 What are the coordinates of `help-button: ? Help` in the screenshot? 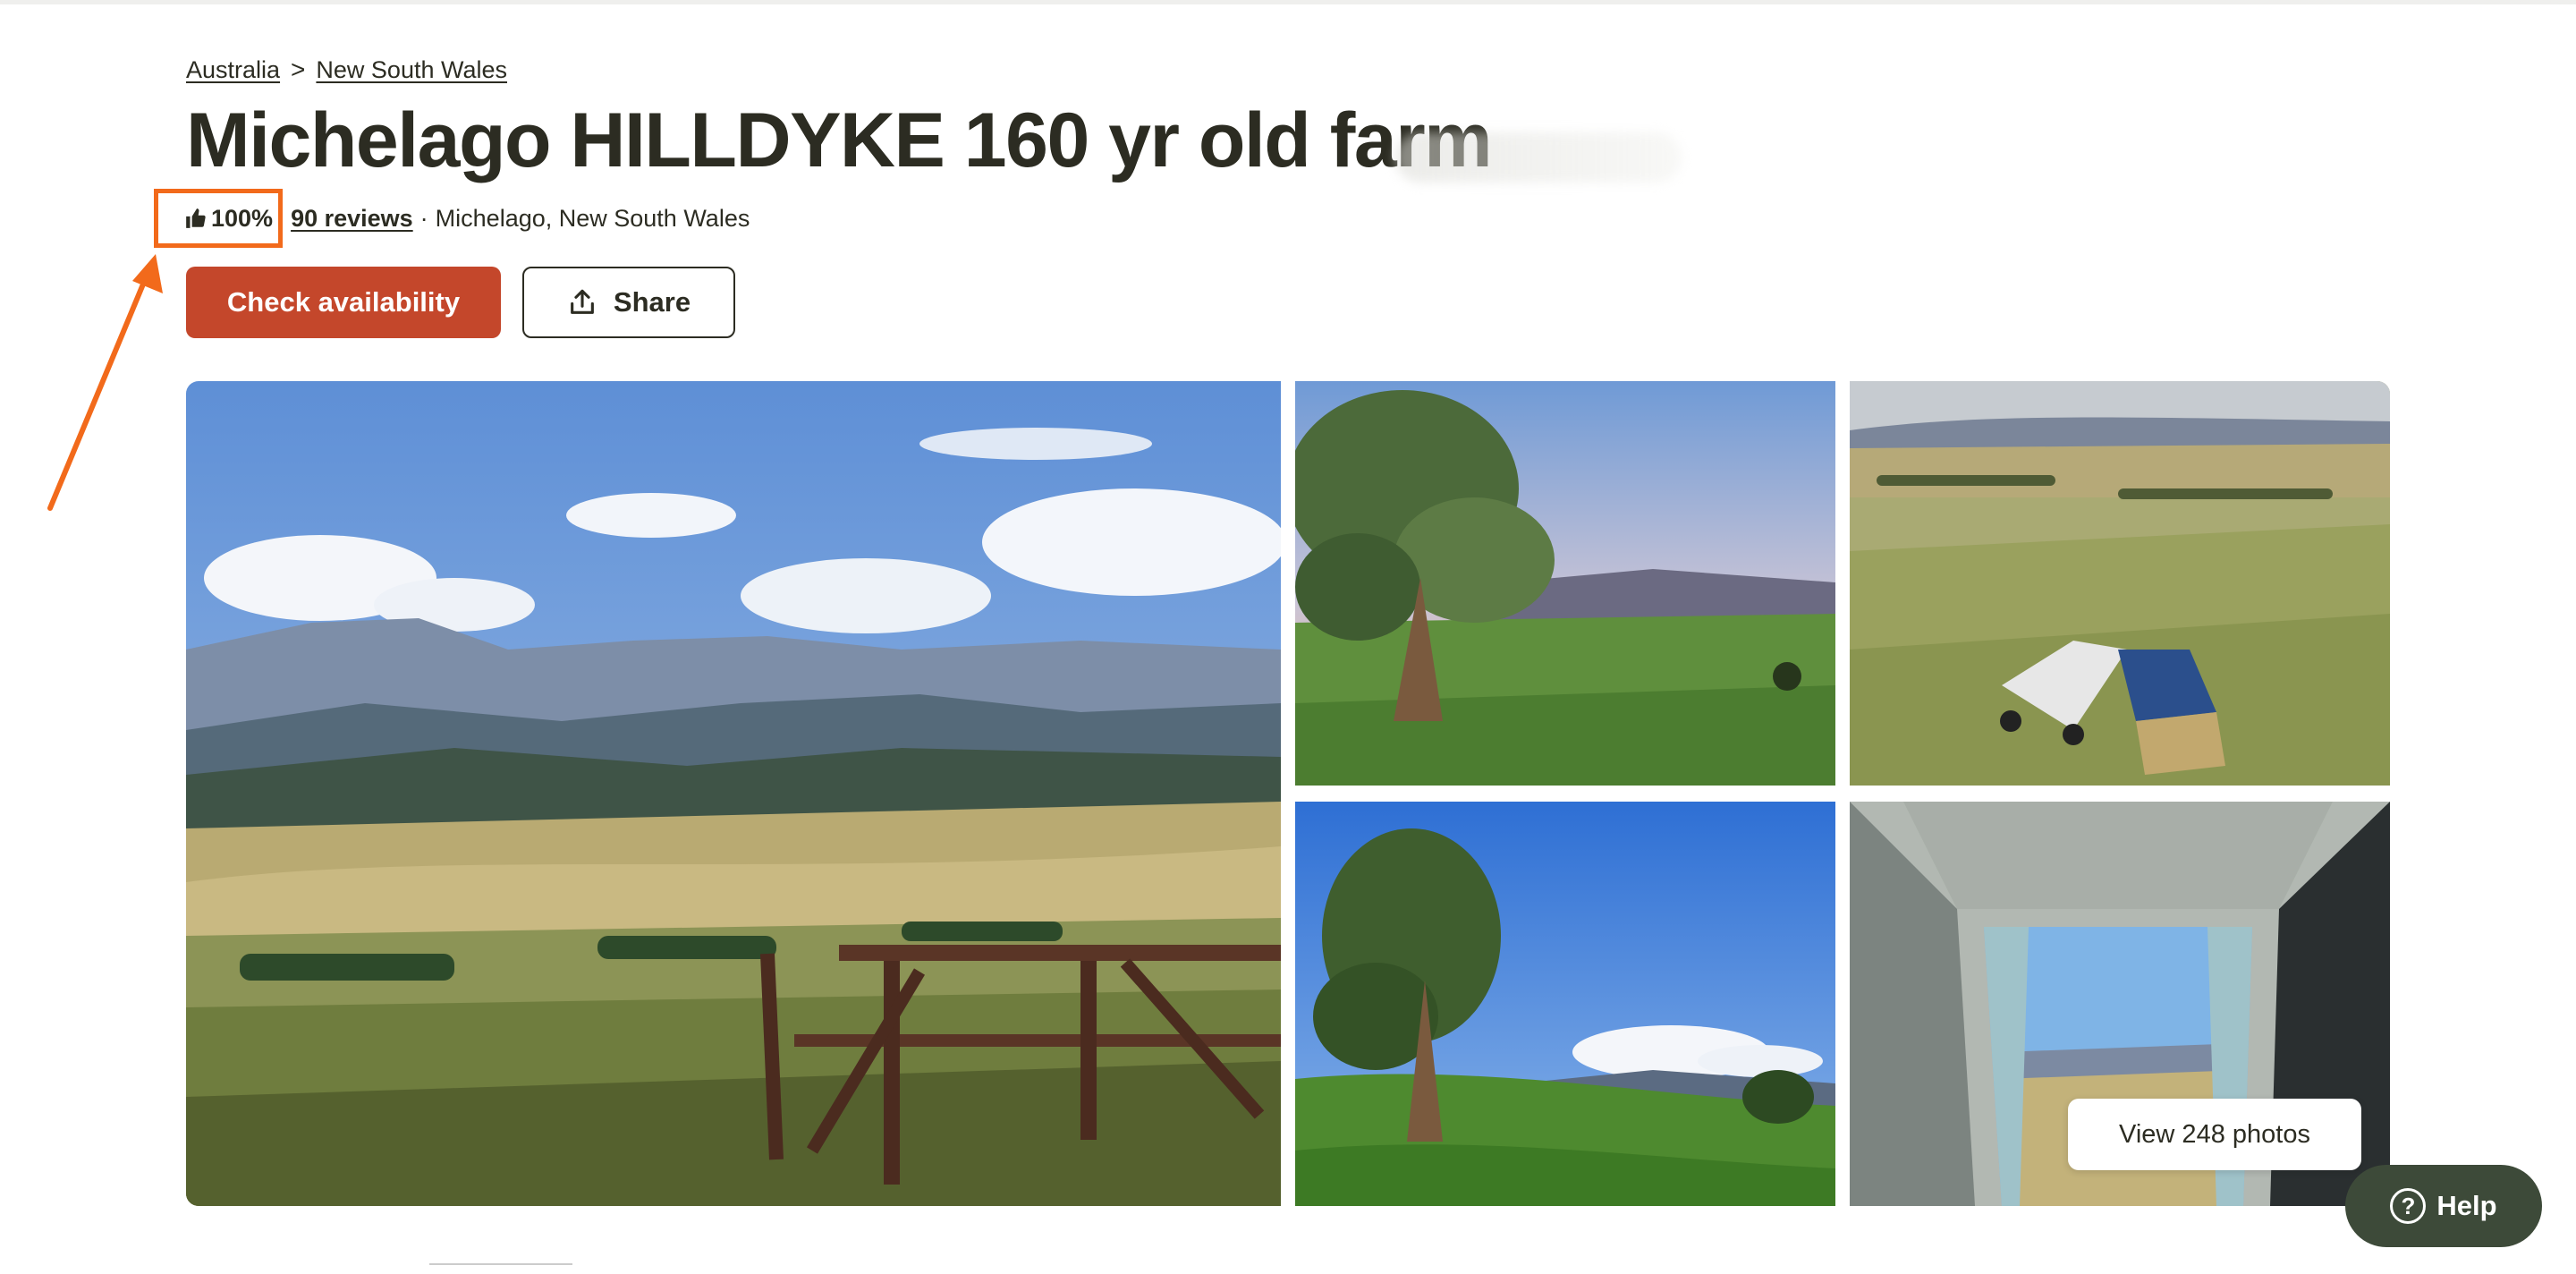 It's located at (2443, 1206).